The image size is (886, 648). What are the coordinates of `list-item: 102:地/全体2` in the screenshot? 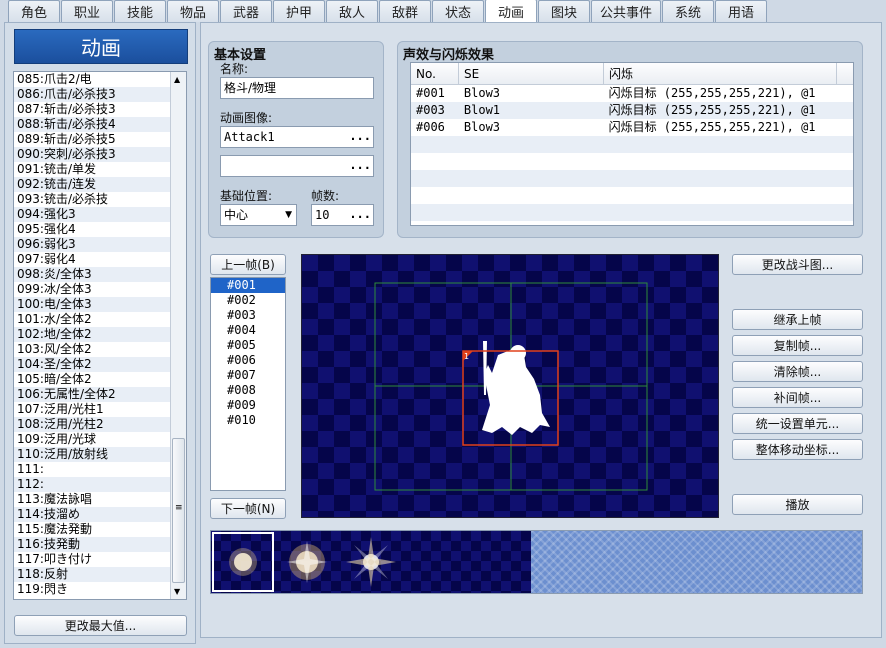 It's located at (92, 334).